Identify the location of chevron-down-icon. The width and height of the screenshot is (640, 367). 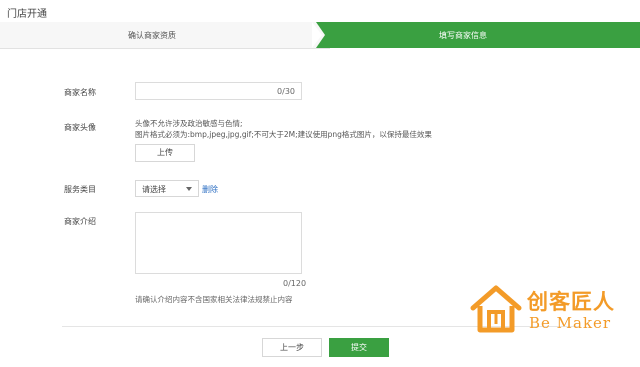
(189, 189).